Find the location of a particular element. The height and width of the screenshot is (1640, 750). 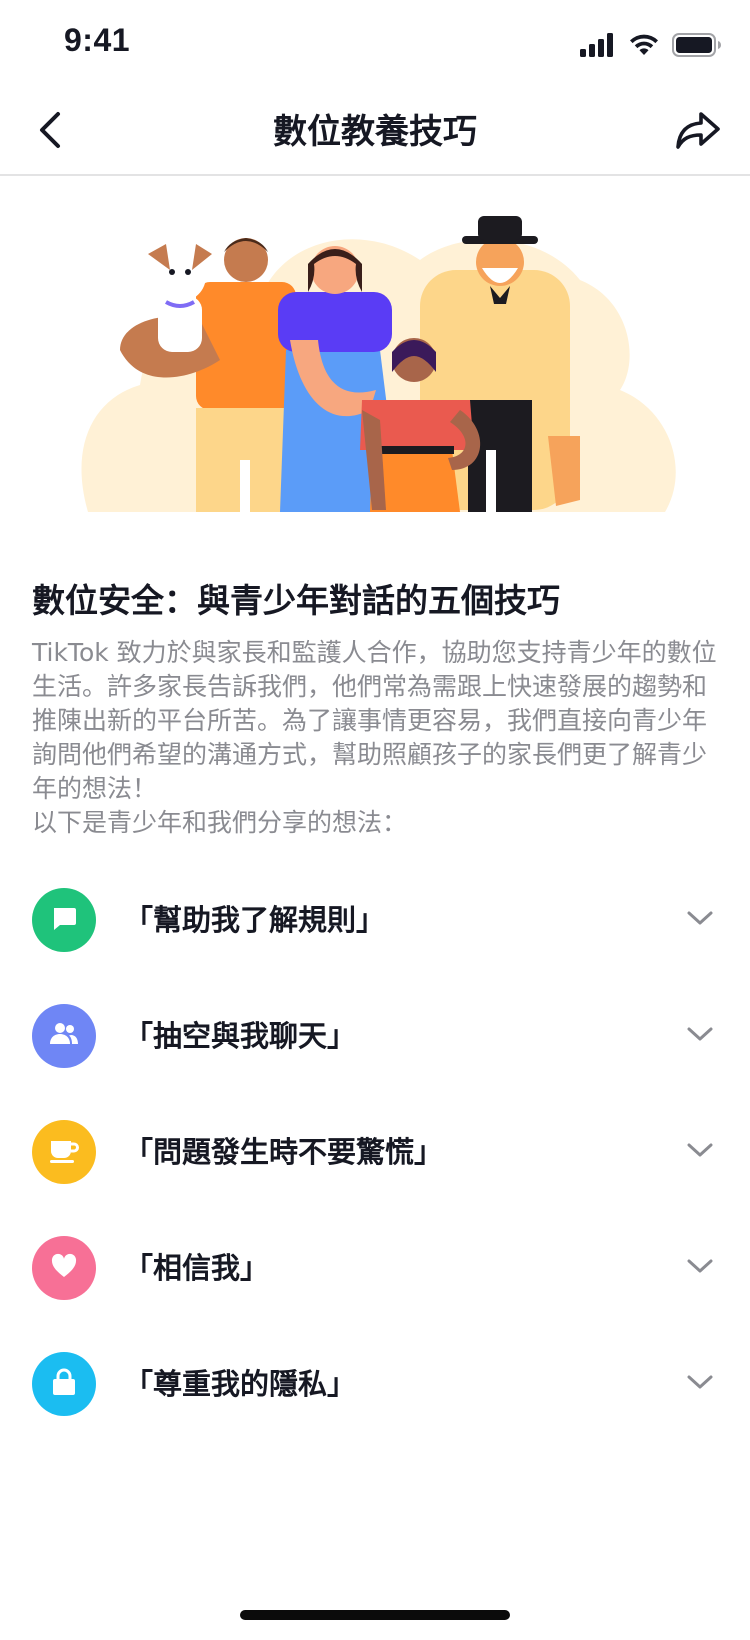

share-button is located at coordinates (698, 132).